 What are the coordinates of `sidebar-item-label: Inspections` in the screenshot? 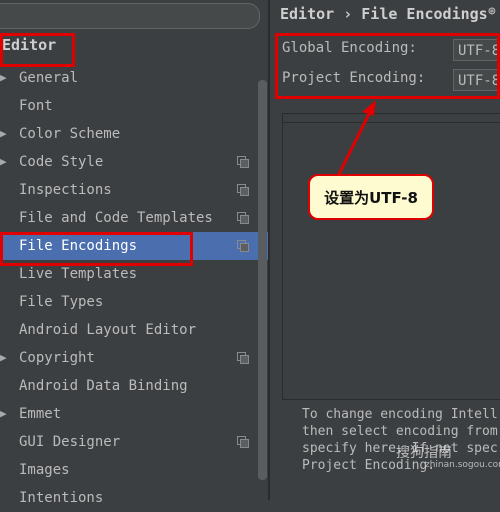 It's located at (65, 190).